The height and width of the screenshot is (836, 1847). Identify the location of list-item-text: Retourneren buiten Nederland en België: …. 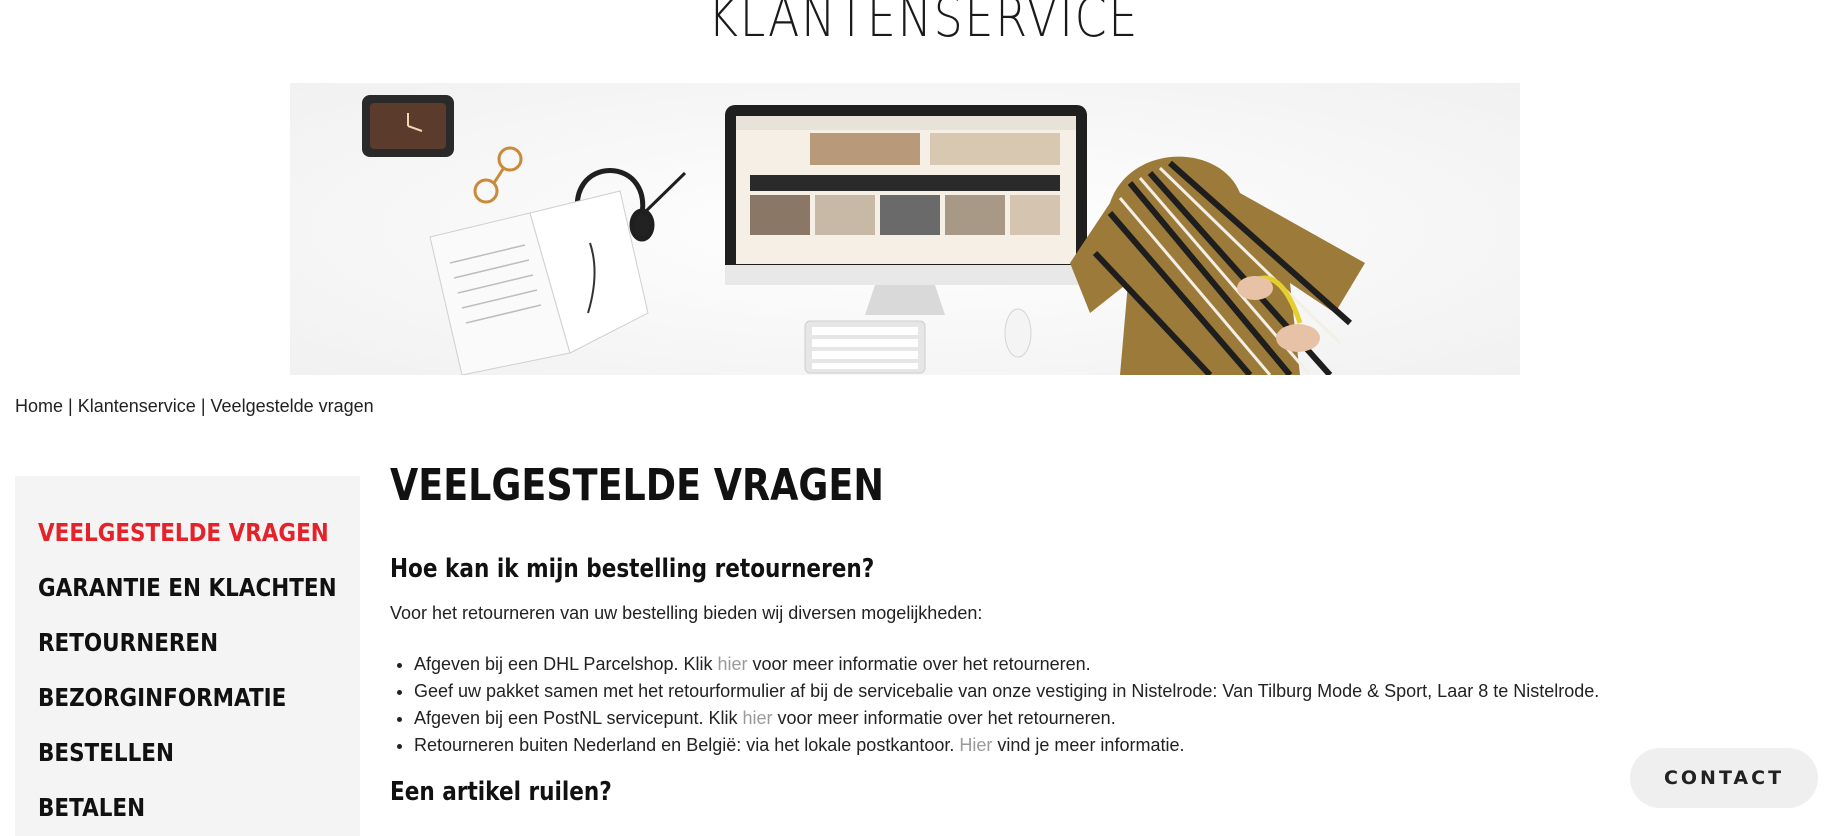
(687, 745).